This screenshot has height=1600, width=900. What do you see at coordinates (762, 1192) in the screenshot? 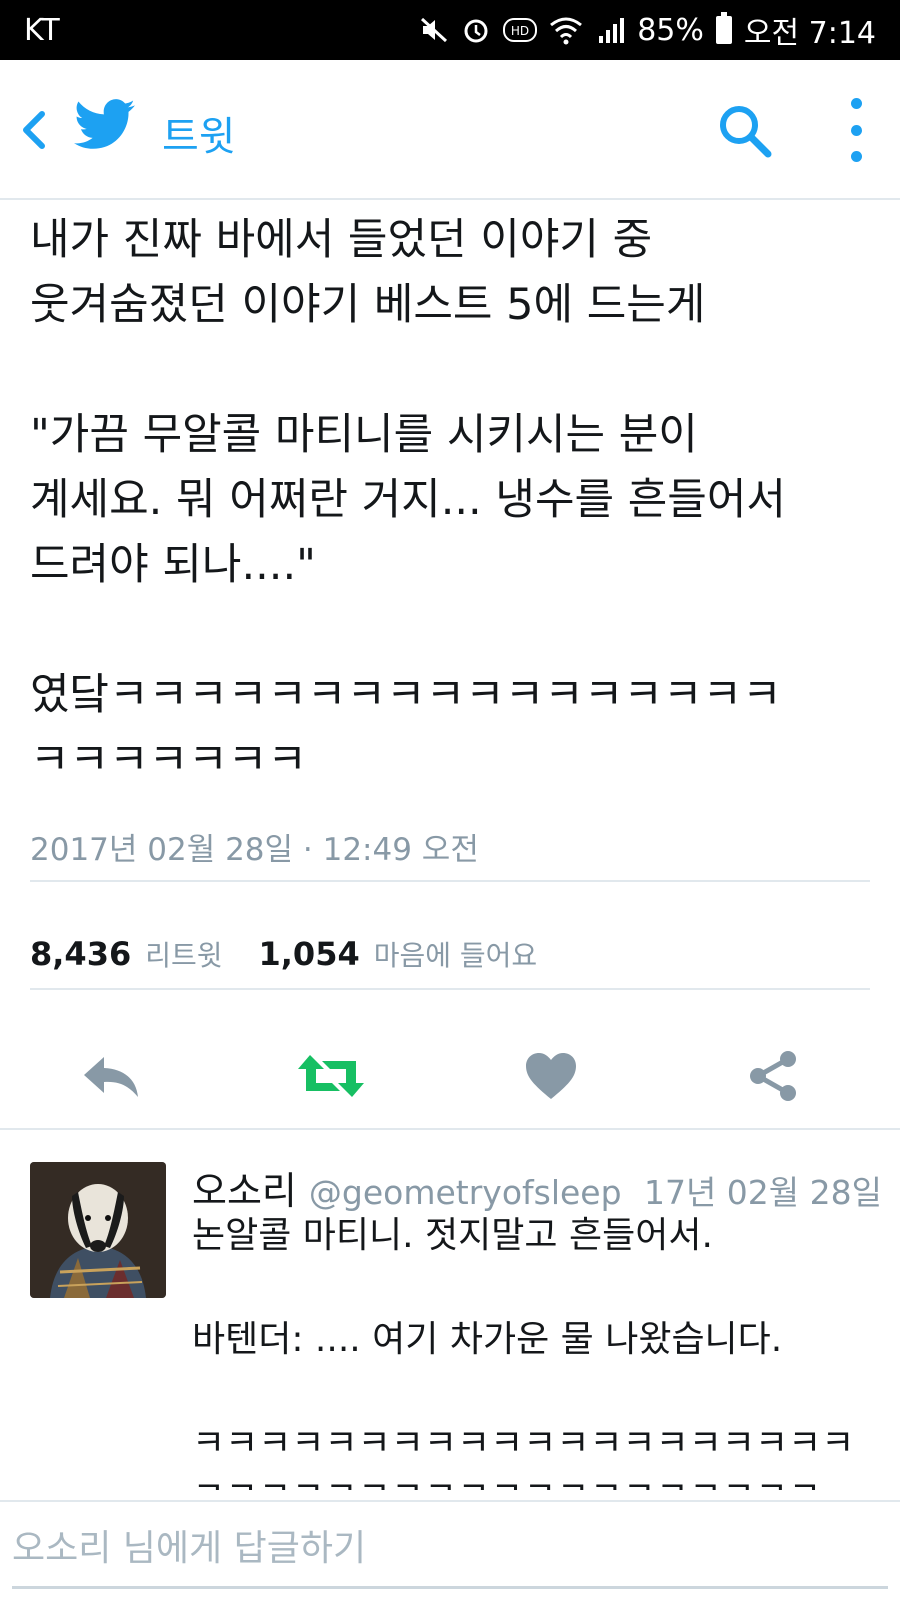
I see `reply-date: 17년 02월 28일` at bounding box center [762, 1192].